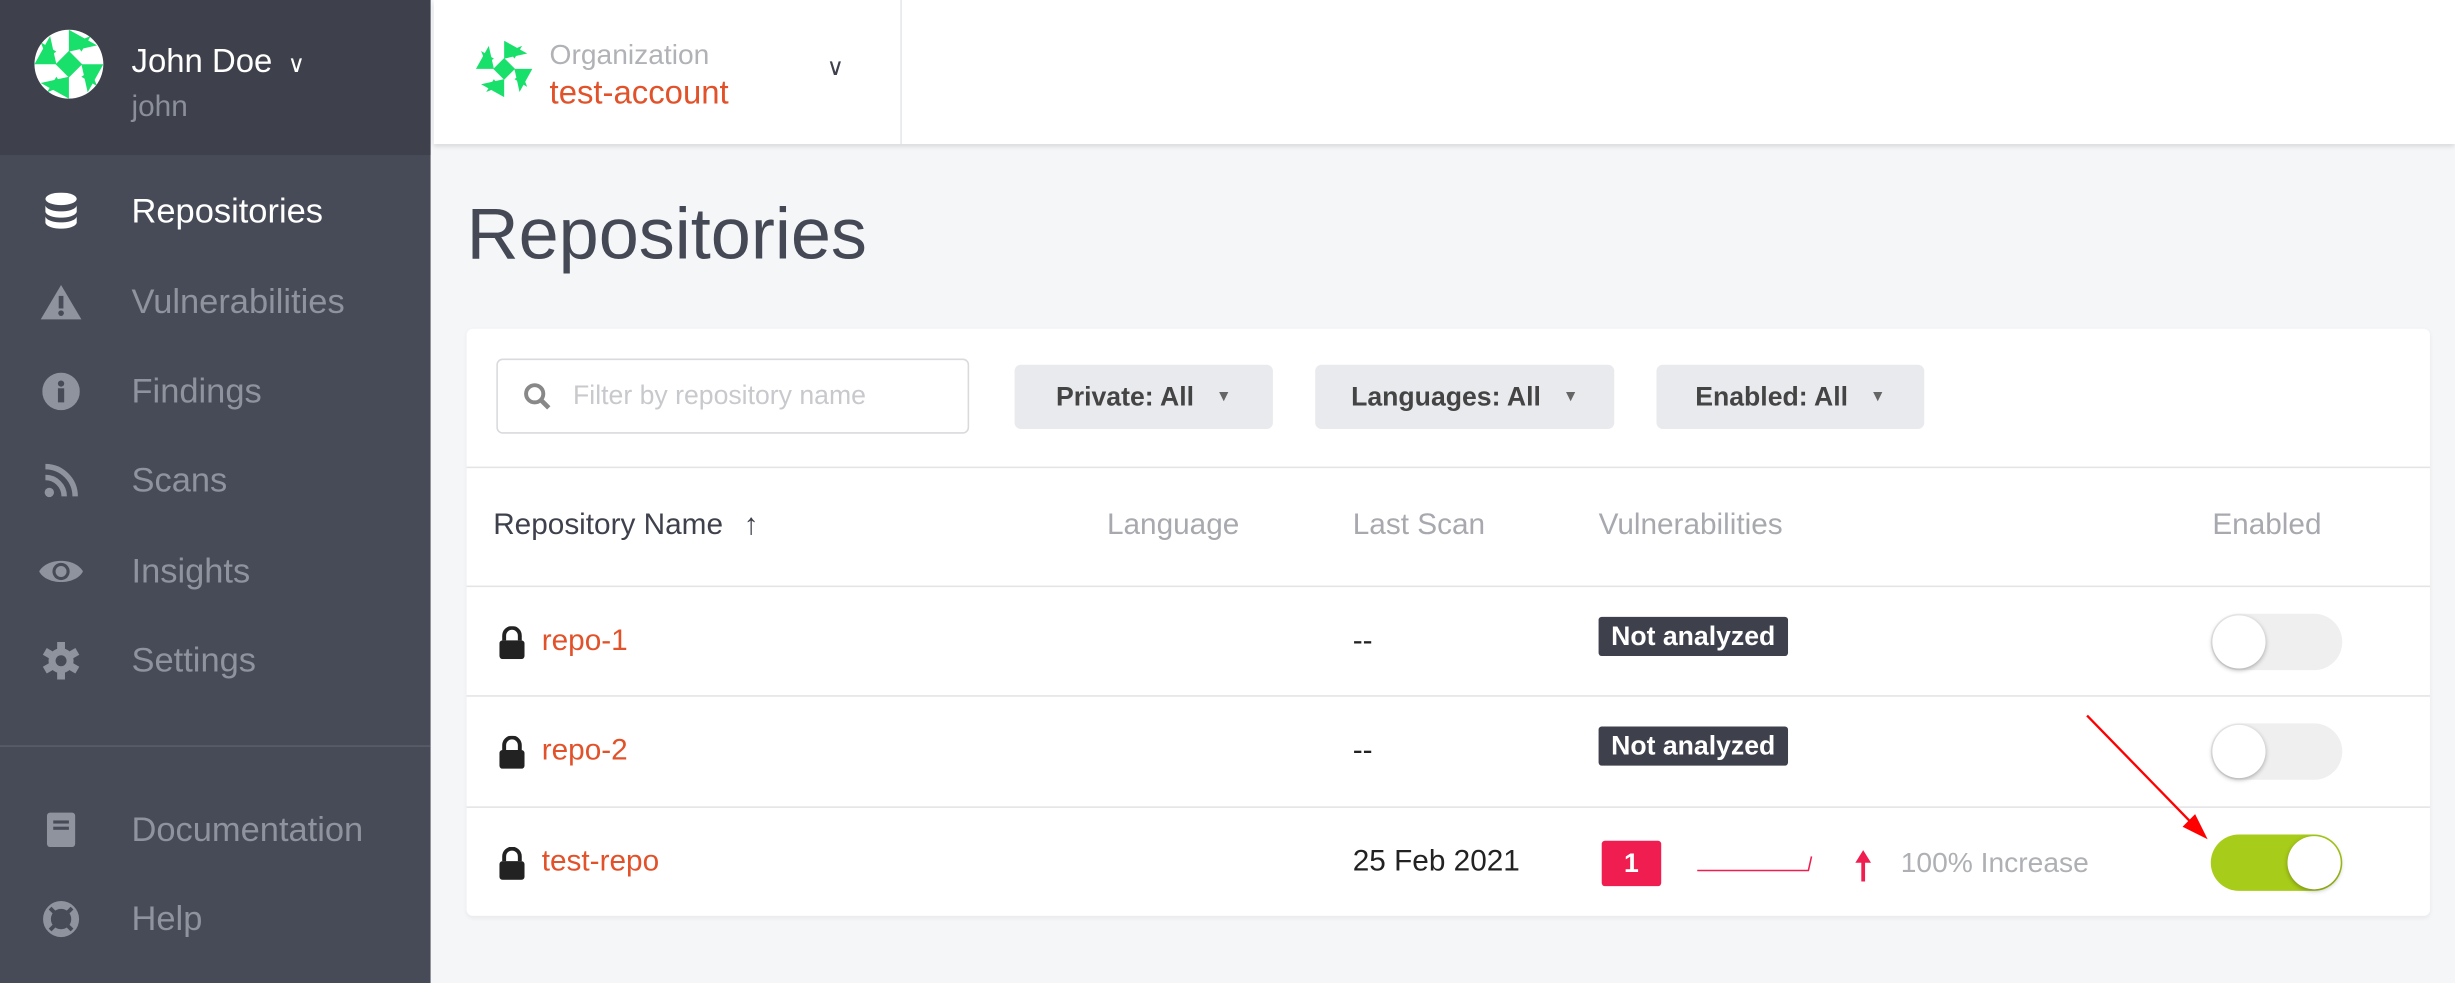  Describe the element at coordinates (1631, 863) in the screenshot. I see `vulnerability-count-badge: 1` at that location.